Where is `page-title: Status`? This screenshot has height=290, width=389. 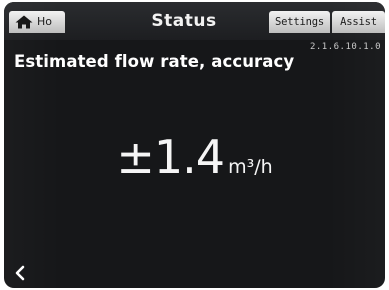 page-title: Status is located at coordinates (184, 21).